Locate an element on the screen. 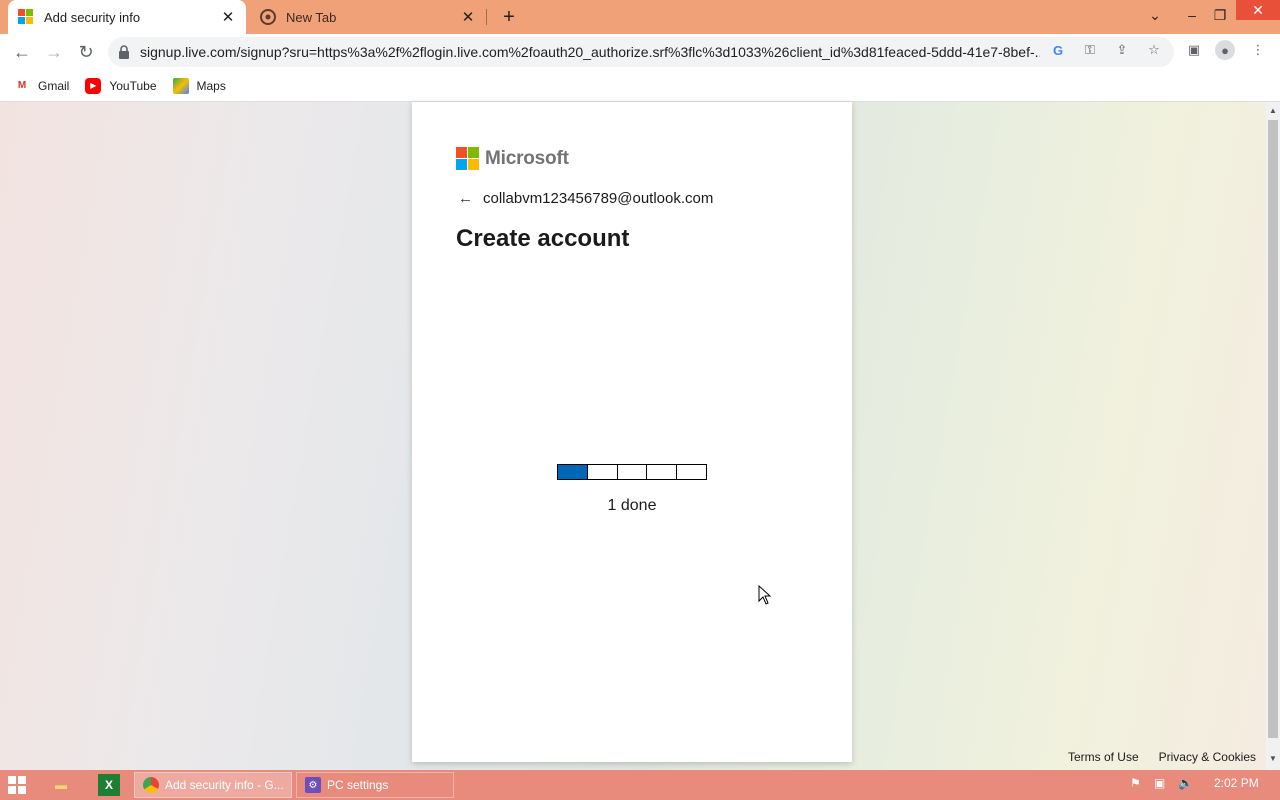 The image size is (1280, 800). bookmarks-bar: M Gmail ▶ YouTube Maps is located at coordinates (640, 86).